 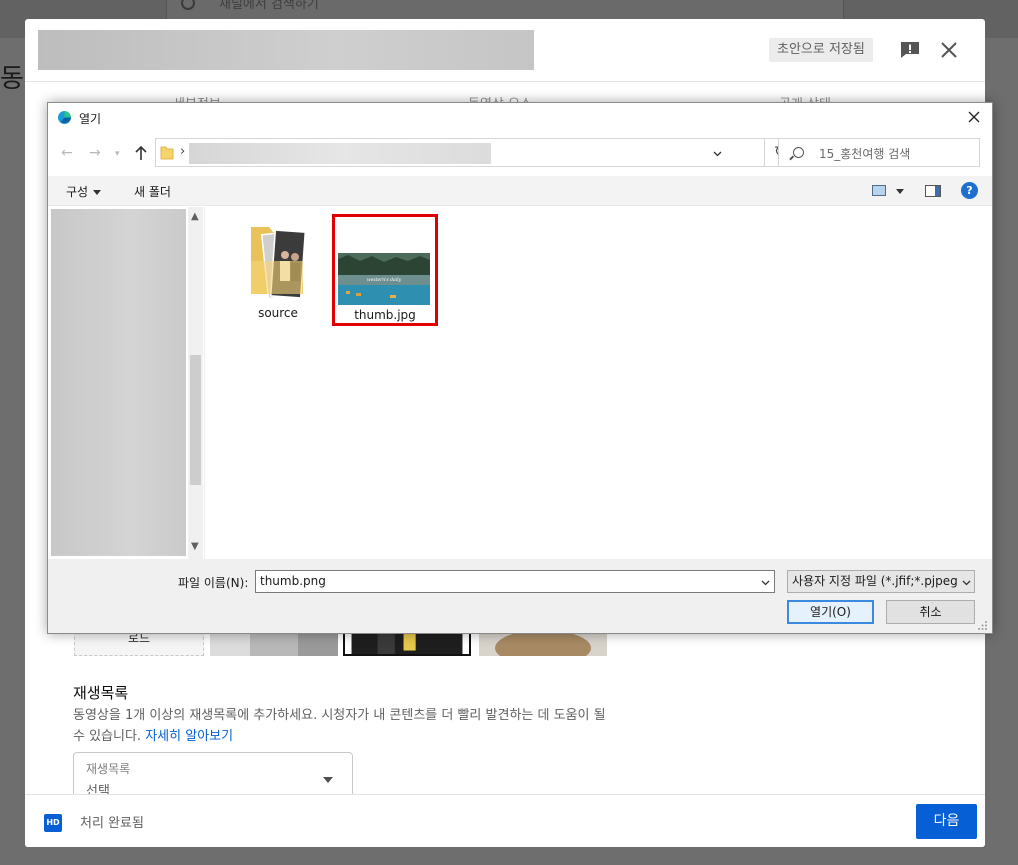 What do you see at coordinates (385, 315) in the screenshot?
I see `file-name: thumb.jpg` at bounding box center [385, 315].